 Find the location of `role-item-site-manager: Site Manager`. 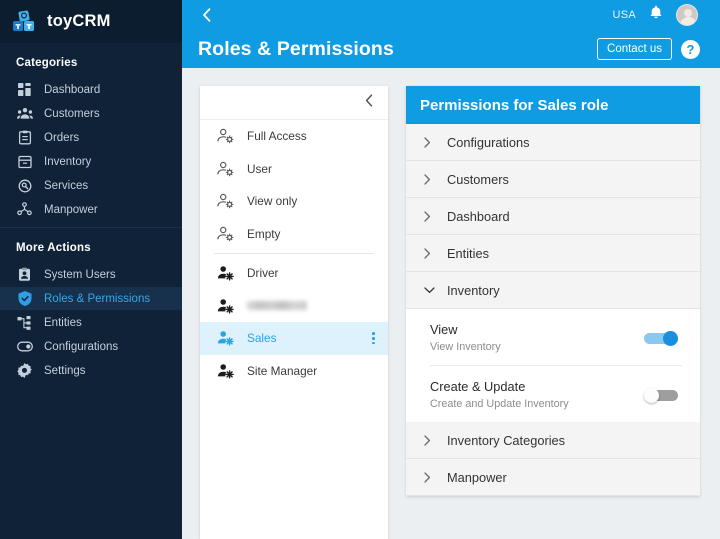

role-item-site-manager: Site Manager is located at coordinates (294, 371).